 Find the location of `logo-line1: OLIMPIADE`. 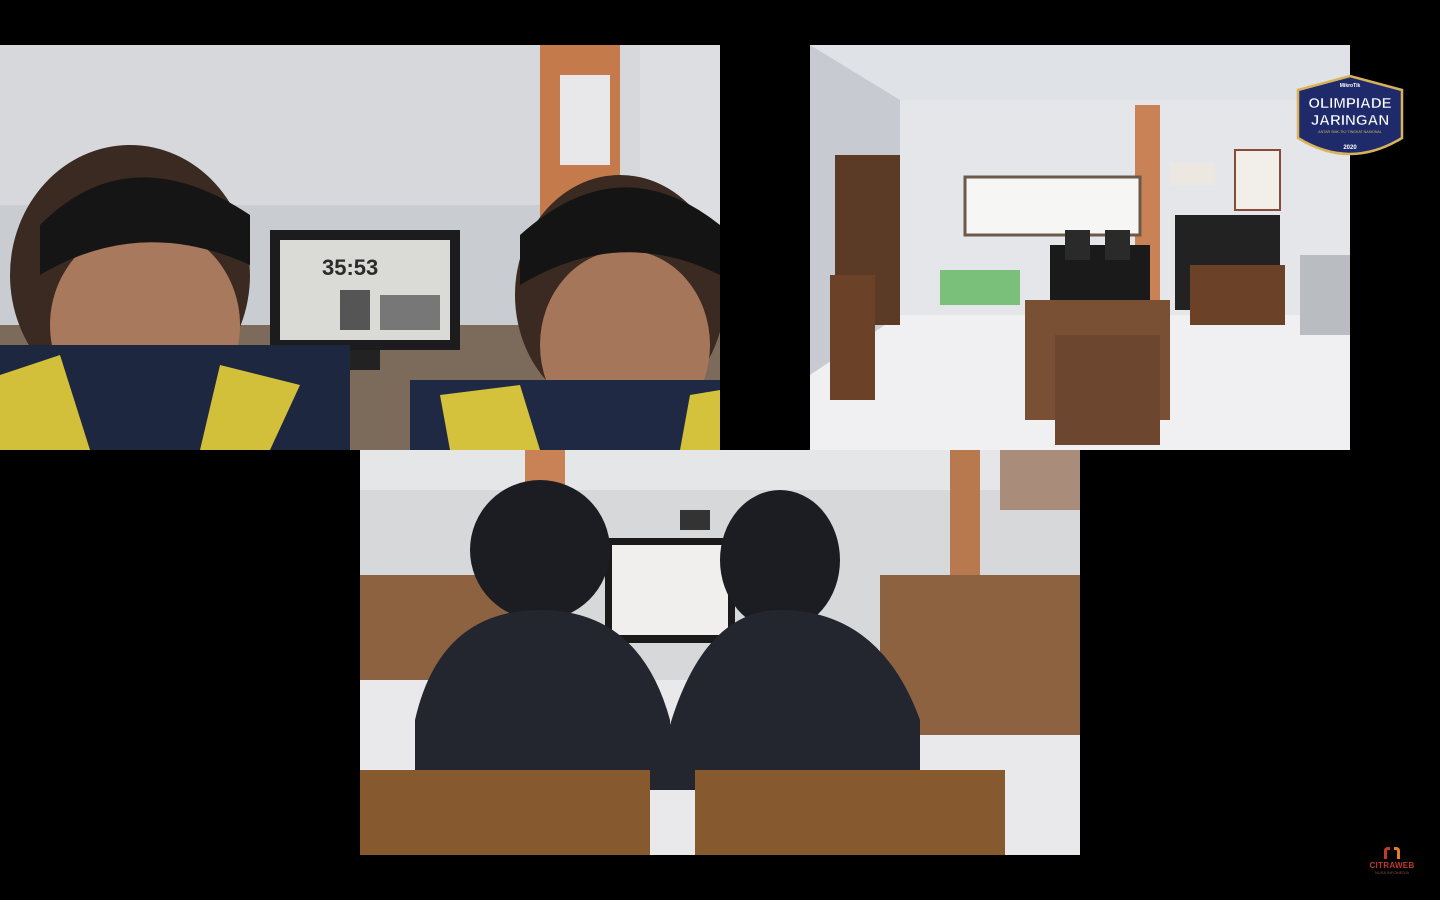

logo-line1: OLIMPIADE is located at coordinates (1349, 103).